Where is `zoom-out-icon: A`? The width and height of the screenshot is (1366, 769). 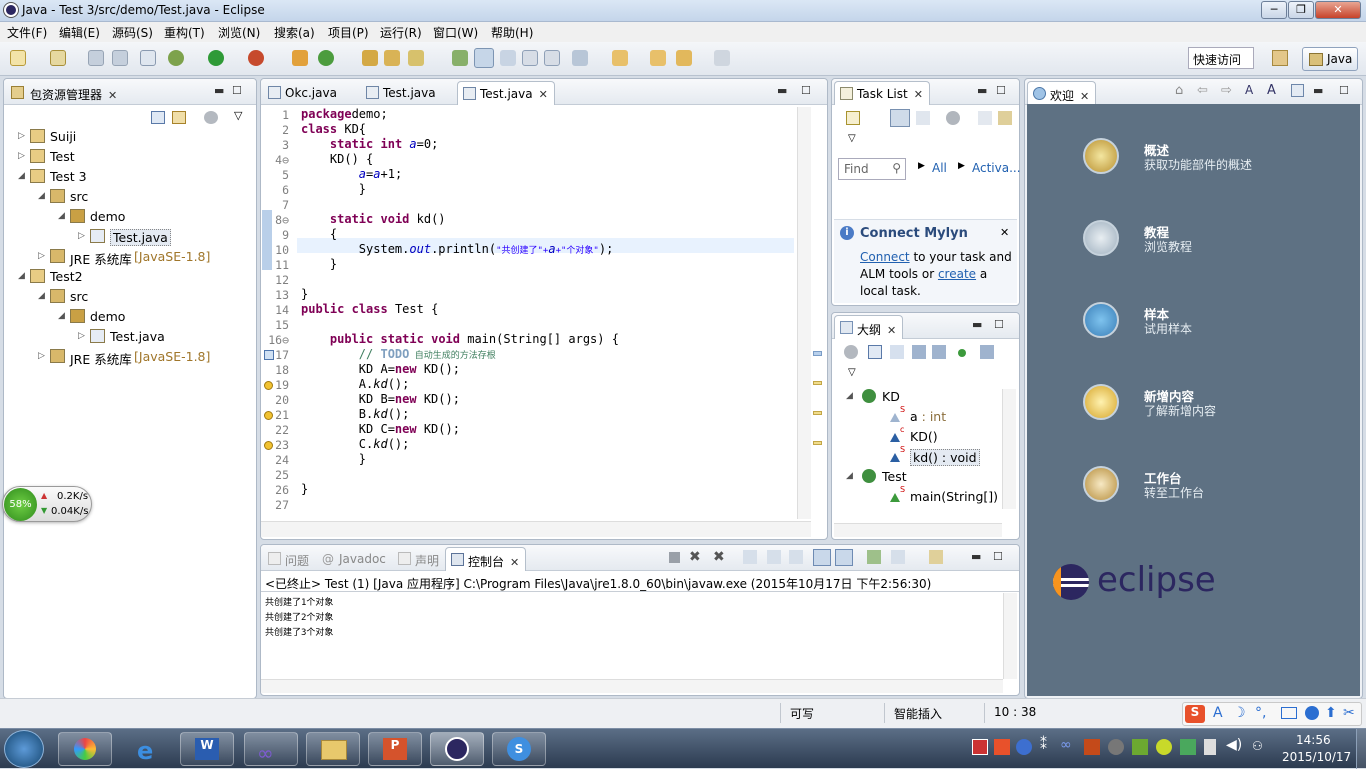
zoom-out-icon: A is located at coordinates (1249, 90).